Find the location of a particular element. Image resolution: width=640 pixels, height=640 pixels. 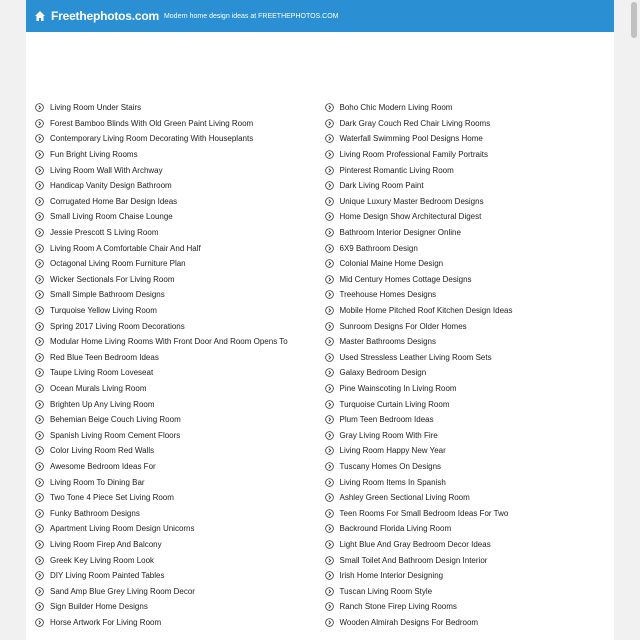

link-item: Fun Bright Living Rooms is located at coordinates (180, 155).